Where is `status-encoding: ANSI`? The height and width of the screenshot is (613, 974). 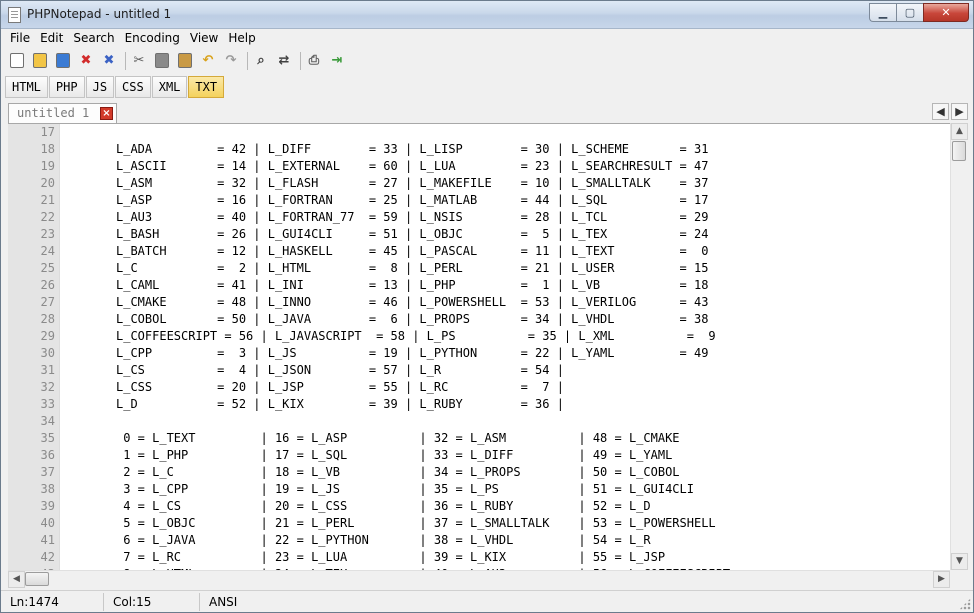
status-encoding: ANSI is located at coordinates (223, 601).